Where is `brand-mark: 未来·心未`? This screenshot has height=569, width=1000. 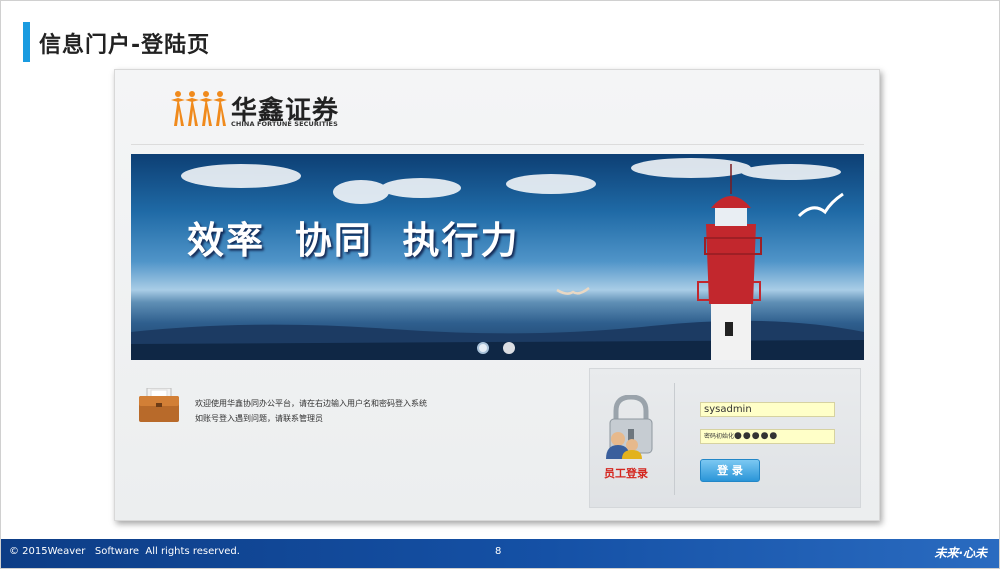 brand-mark: 未来·心未 is located at coordinates (960, 553).